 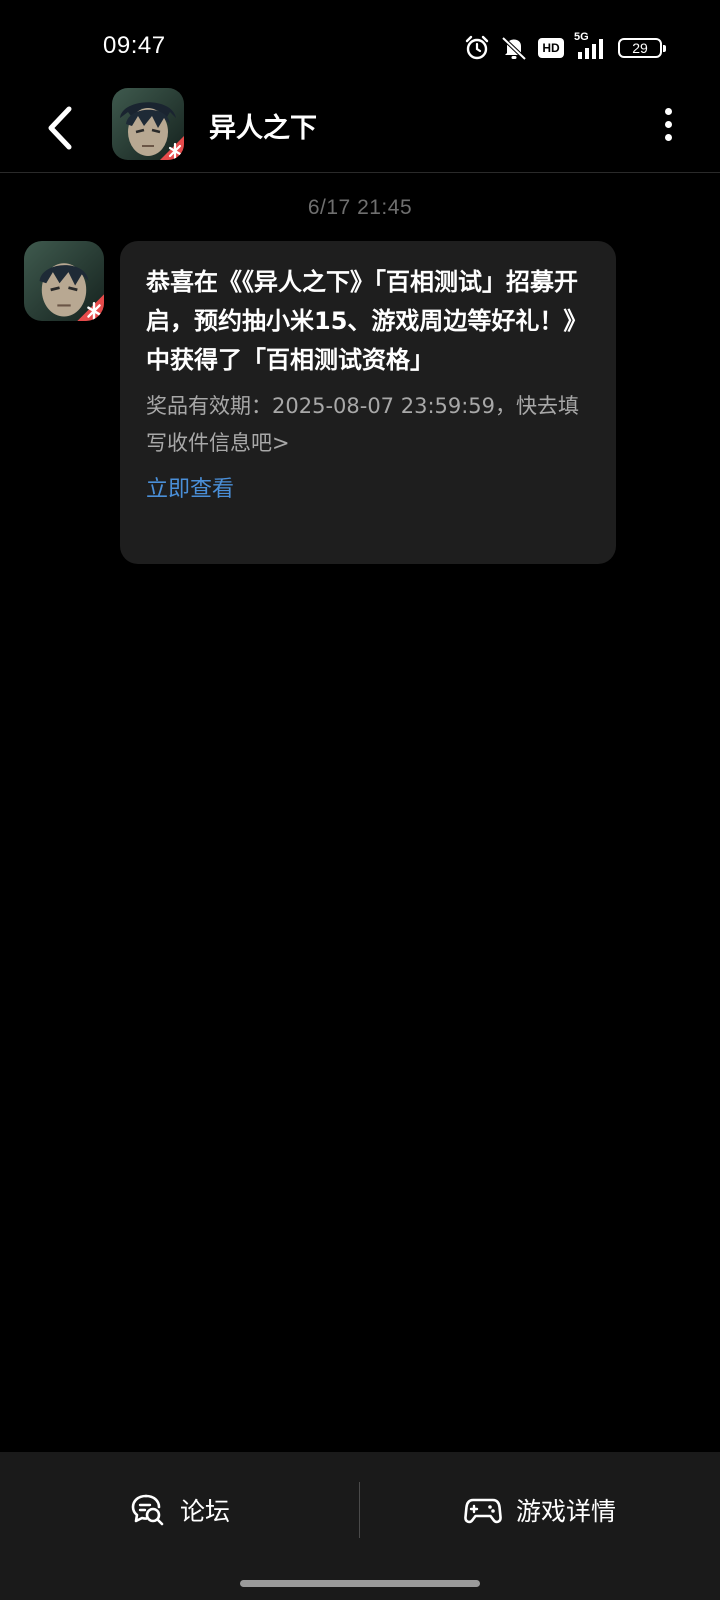 I want to click on tab-forum: 论坛, so click(x=180, y=1510).